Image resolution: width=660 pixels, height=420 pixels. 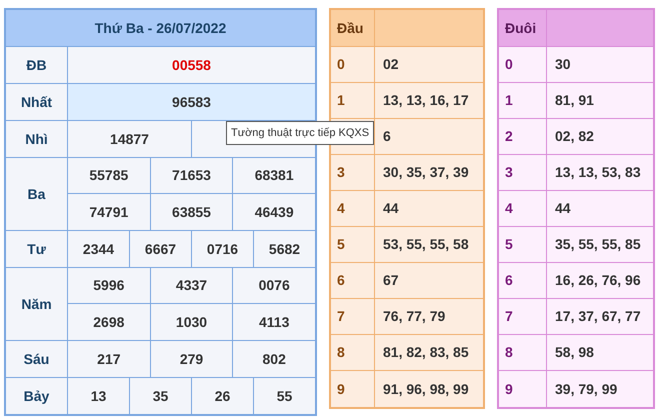 What do you see at coordinates (192, 285) in the screenshot?
I see `prize-number: 4337` at bounding box center [192, 285].